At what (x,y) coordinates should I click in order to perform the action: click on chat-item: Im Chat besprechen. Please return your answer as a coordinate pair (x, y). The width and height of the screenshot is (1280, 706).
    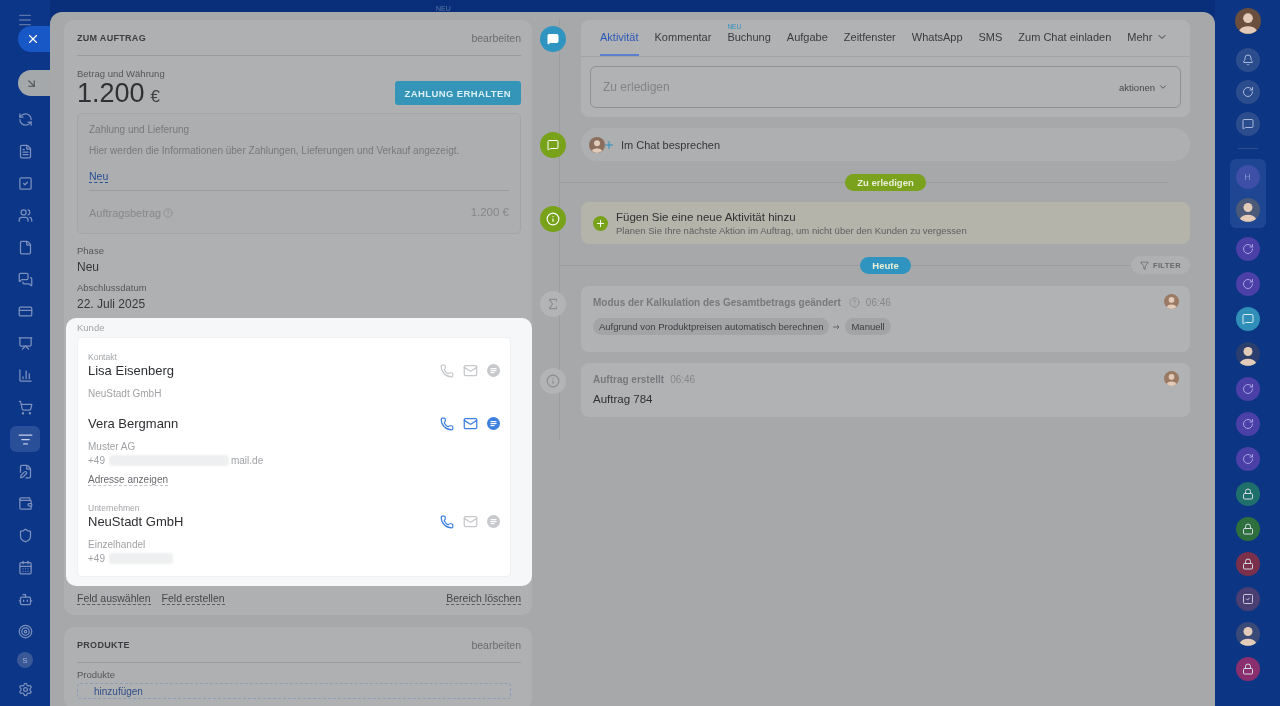
    Looking at the image, I should click on (885, 144).